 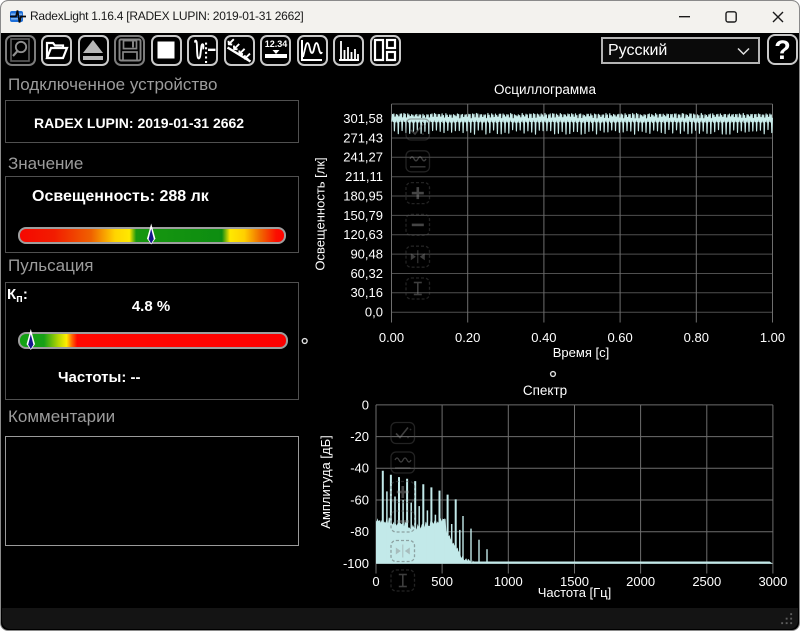 I want to click on svg-text: 211,11, so click(x=364, y=176).